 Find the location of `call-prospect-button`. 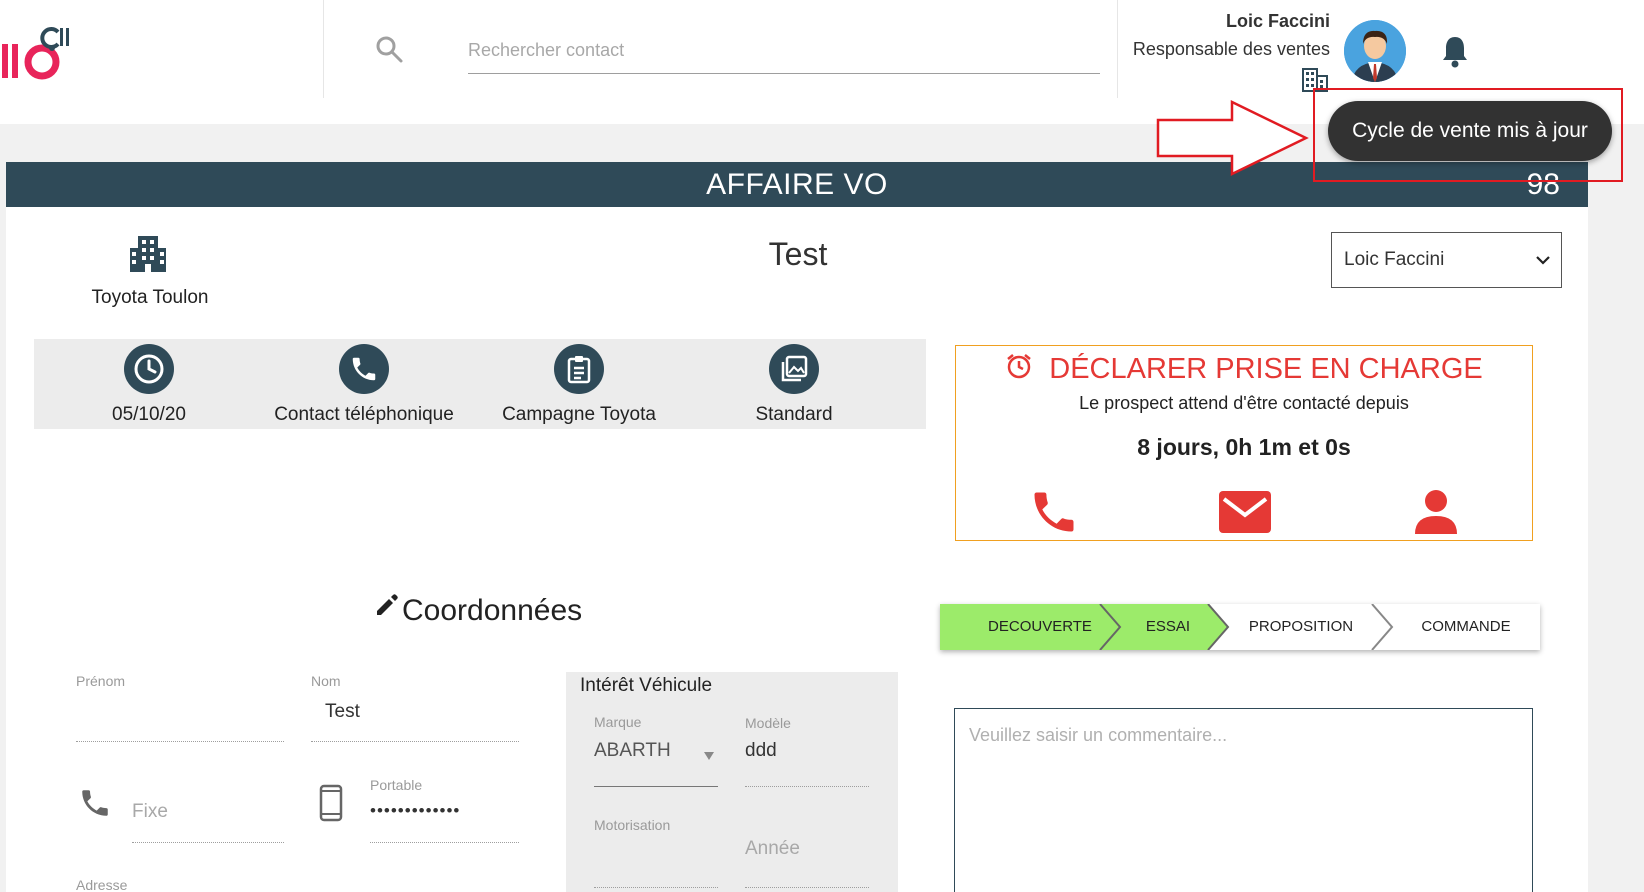

call-prospect-button is located at coordinates (1054, 512).